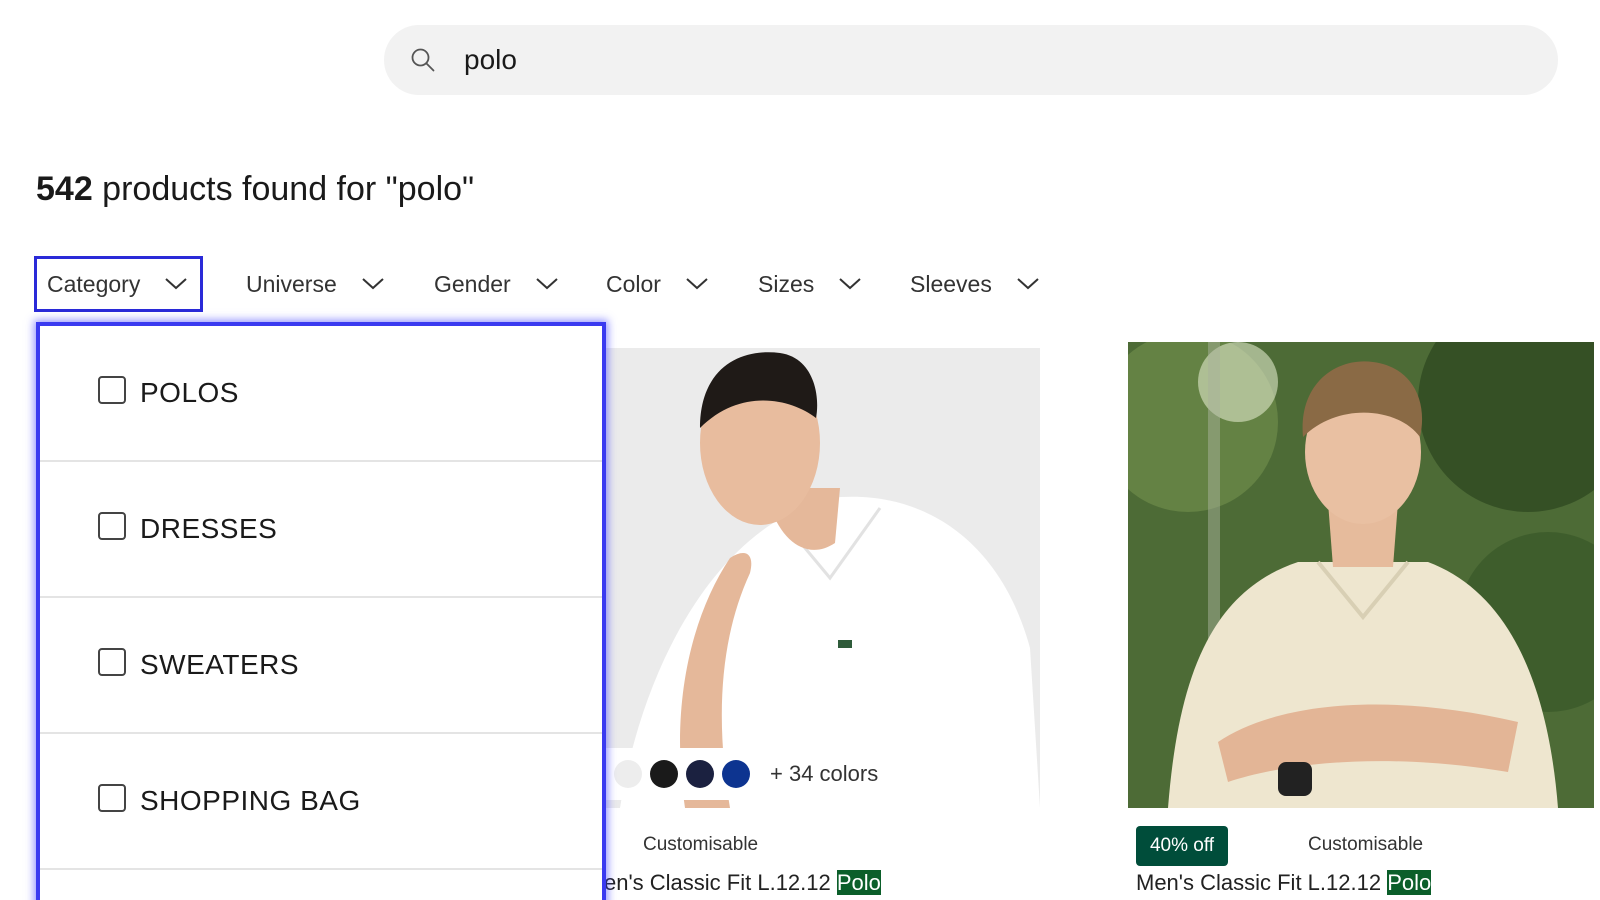 This screenshot has height=900, width=1600. Describe the element at coordinates (951, 283) in the screenshot. I see `filter-label: Sleeves` at that location.